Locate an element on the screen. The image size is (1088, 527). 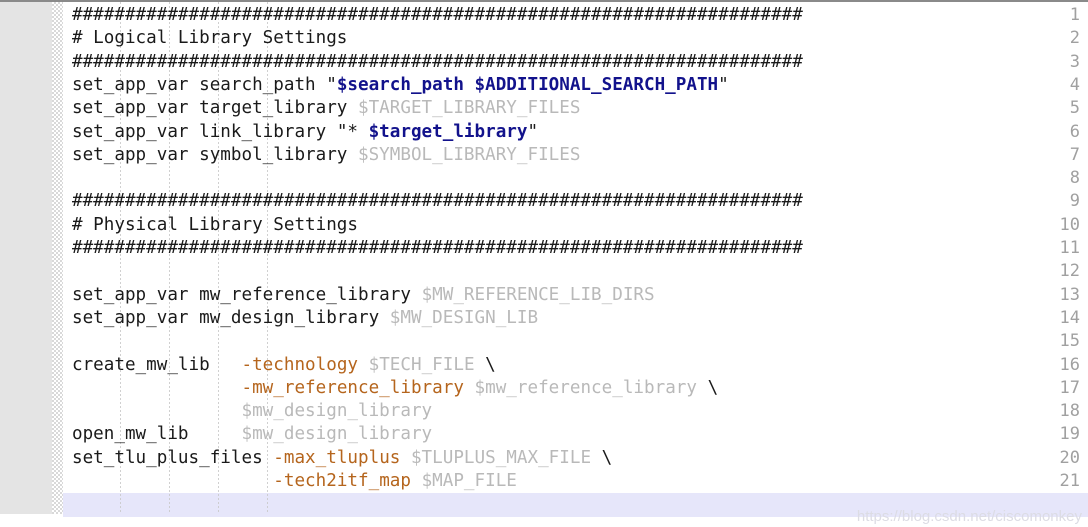
code-token-option: -tech2itf_map is located at coordinates (342, 481).